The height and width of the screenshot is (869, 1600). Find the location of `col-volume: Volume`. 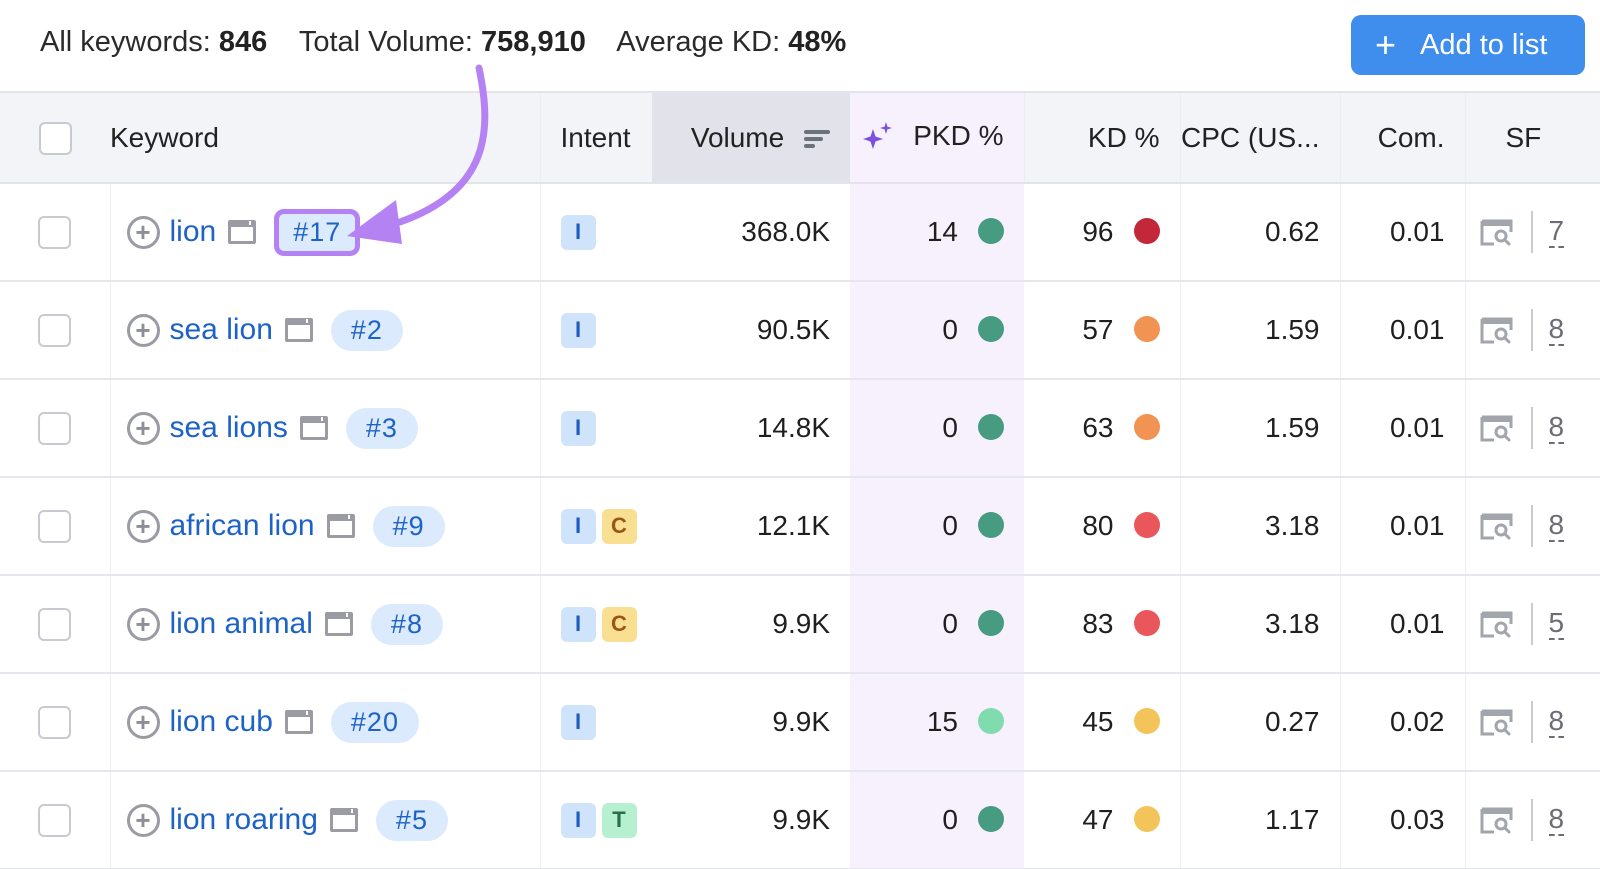

col-volume: Volume is located at coordinates (751, 137).